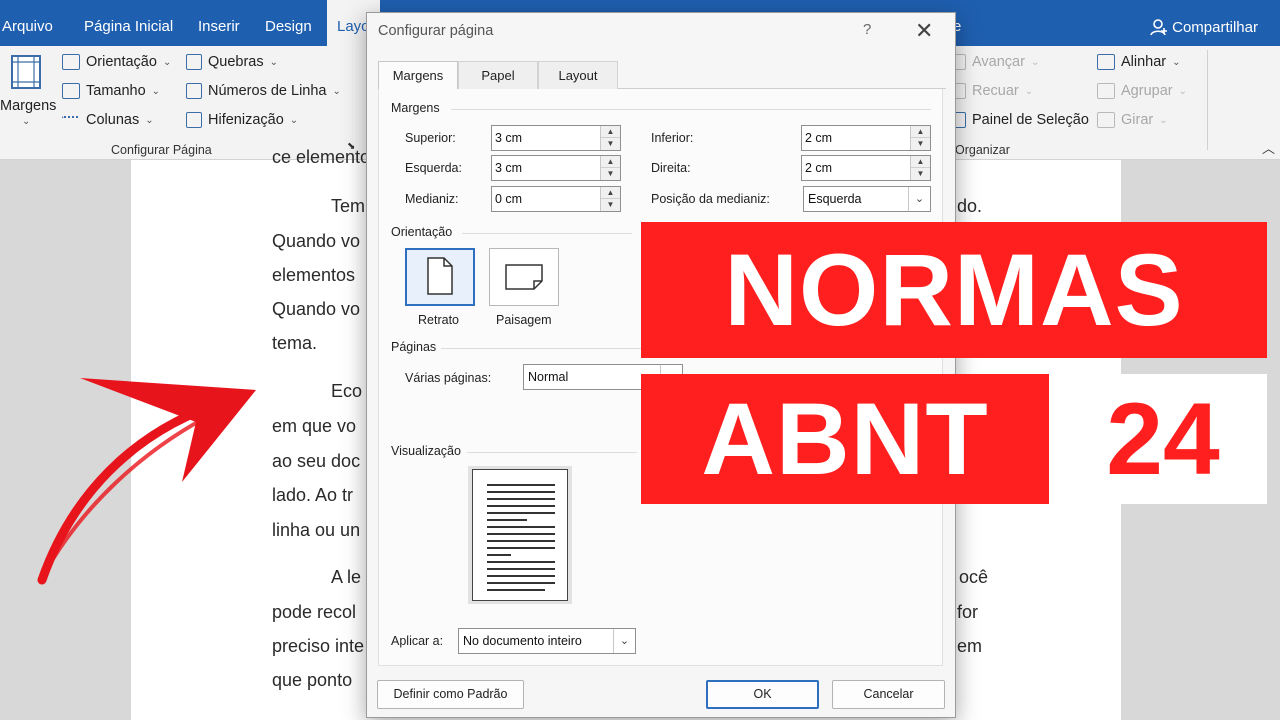 The height and width of the screenshot is (720, 1280). Describe the element at coordinates (509, 168) in the screenshot. I see `left-margin-value: 3 cm` at that location.